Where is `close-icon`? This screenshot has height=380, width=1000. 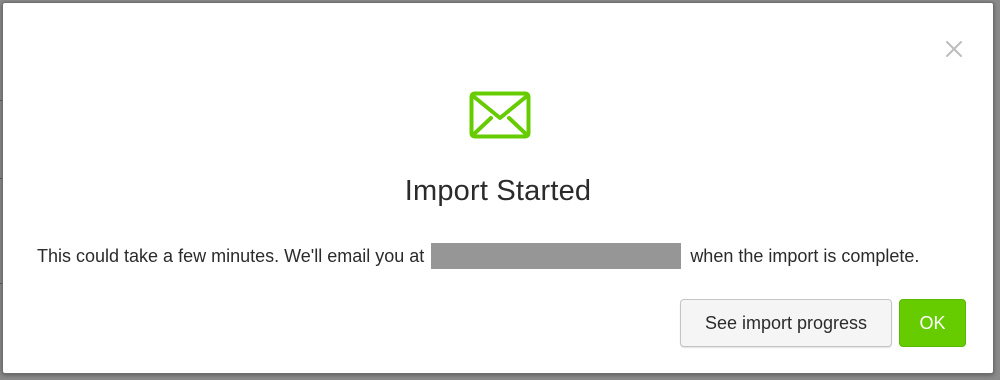 close-icon is located at coordinates (954, 49).